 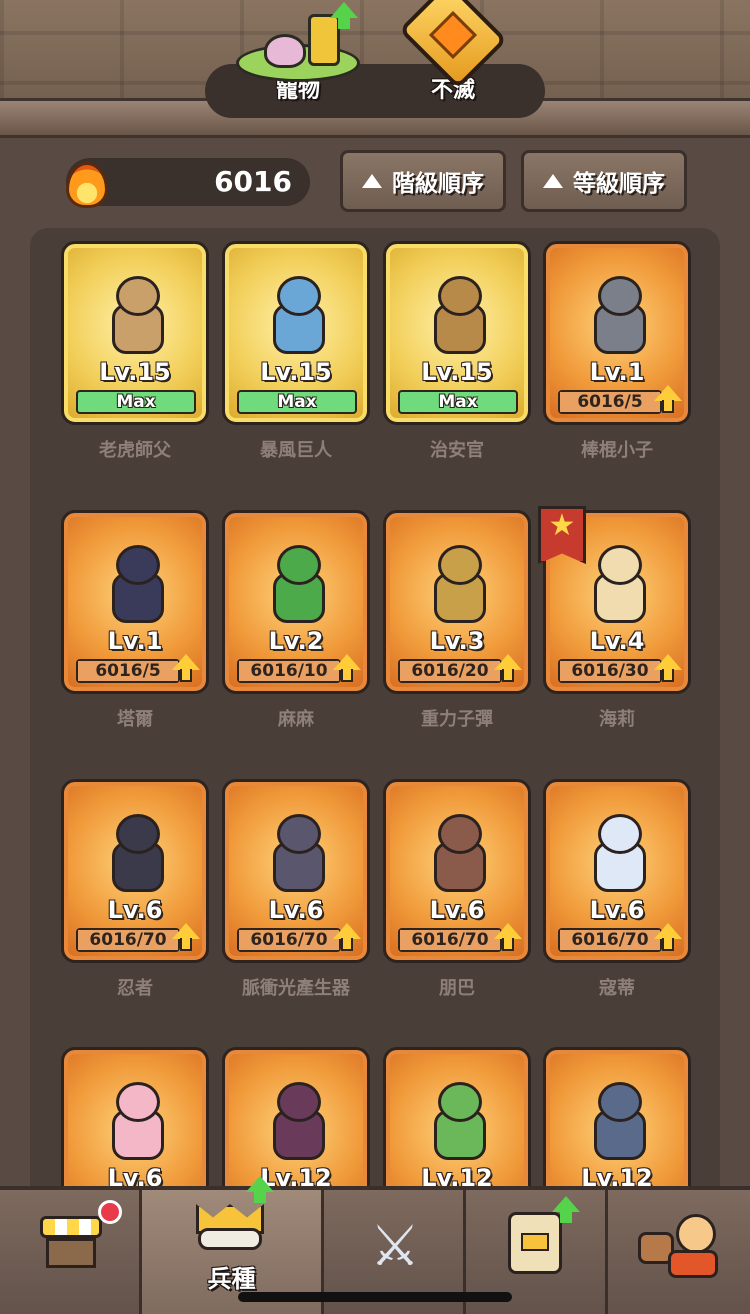 What do you see at coordinates (375, 1297) in the screenshot?
I see `home-indicator` at bounding box center [375, 1297].